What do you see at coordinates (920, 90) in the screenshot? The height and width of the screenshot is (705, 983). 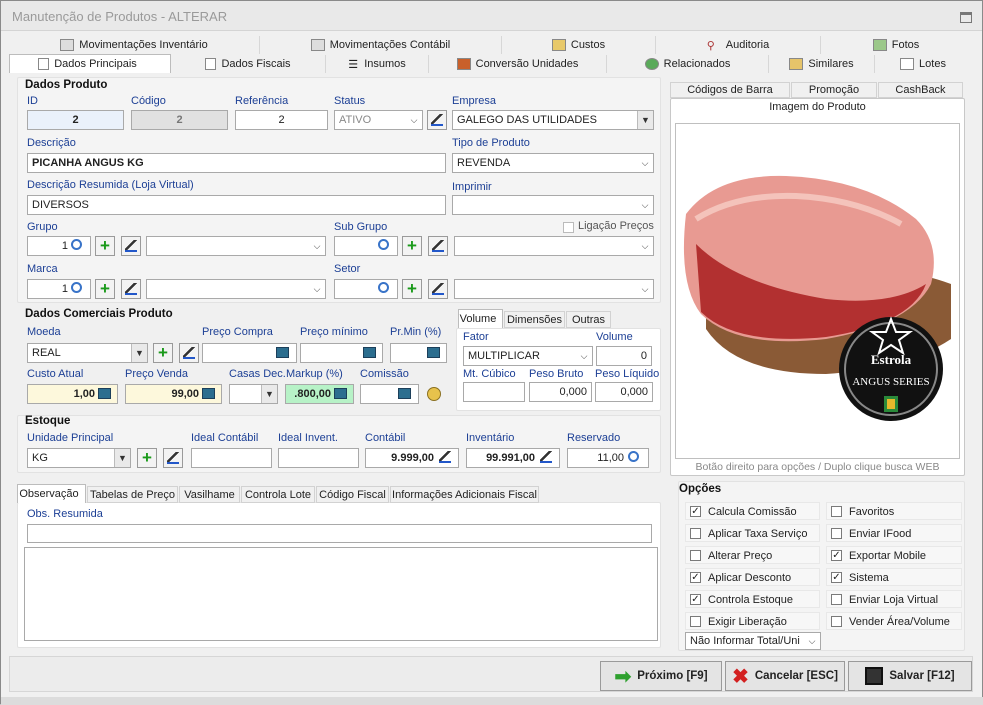 I see `tab-cashback: CashBack` at bounding box center [920, 90].